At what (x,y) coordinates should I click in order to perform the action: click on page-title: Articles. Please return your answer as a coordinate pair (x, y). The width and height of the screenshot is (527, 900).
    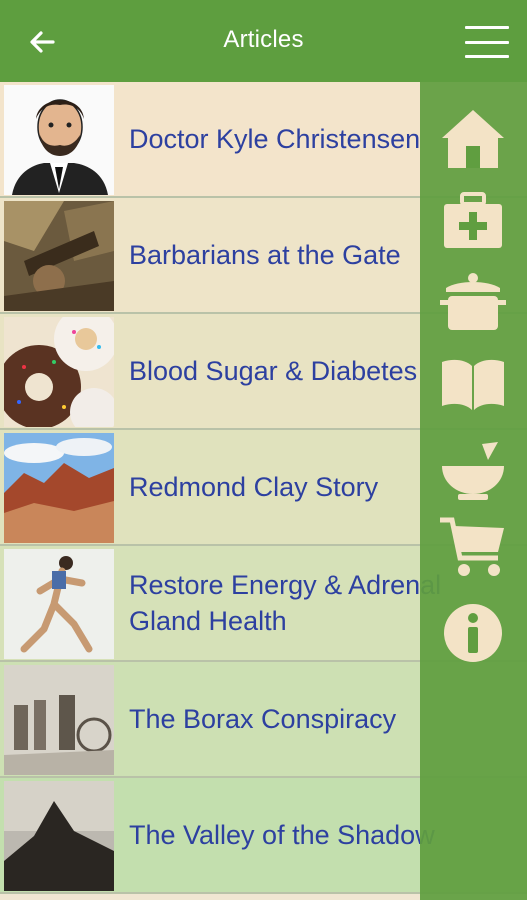
    Looking at the image, I should click on (263, 39).